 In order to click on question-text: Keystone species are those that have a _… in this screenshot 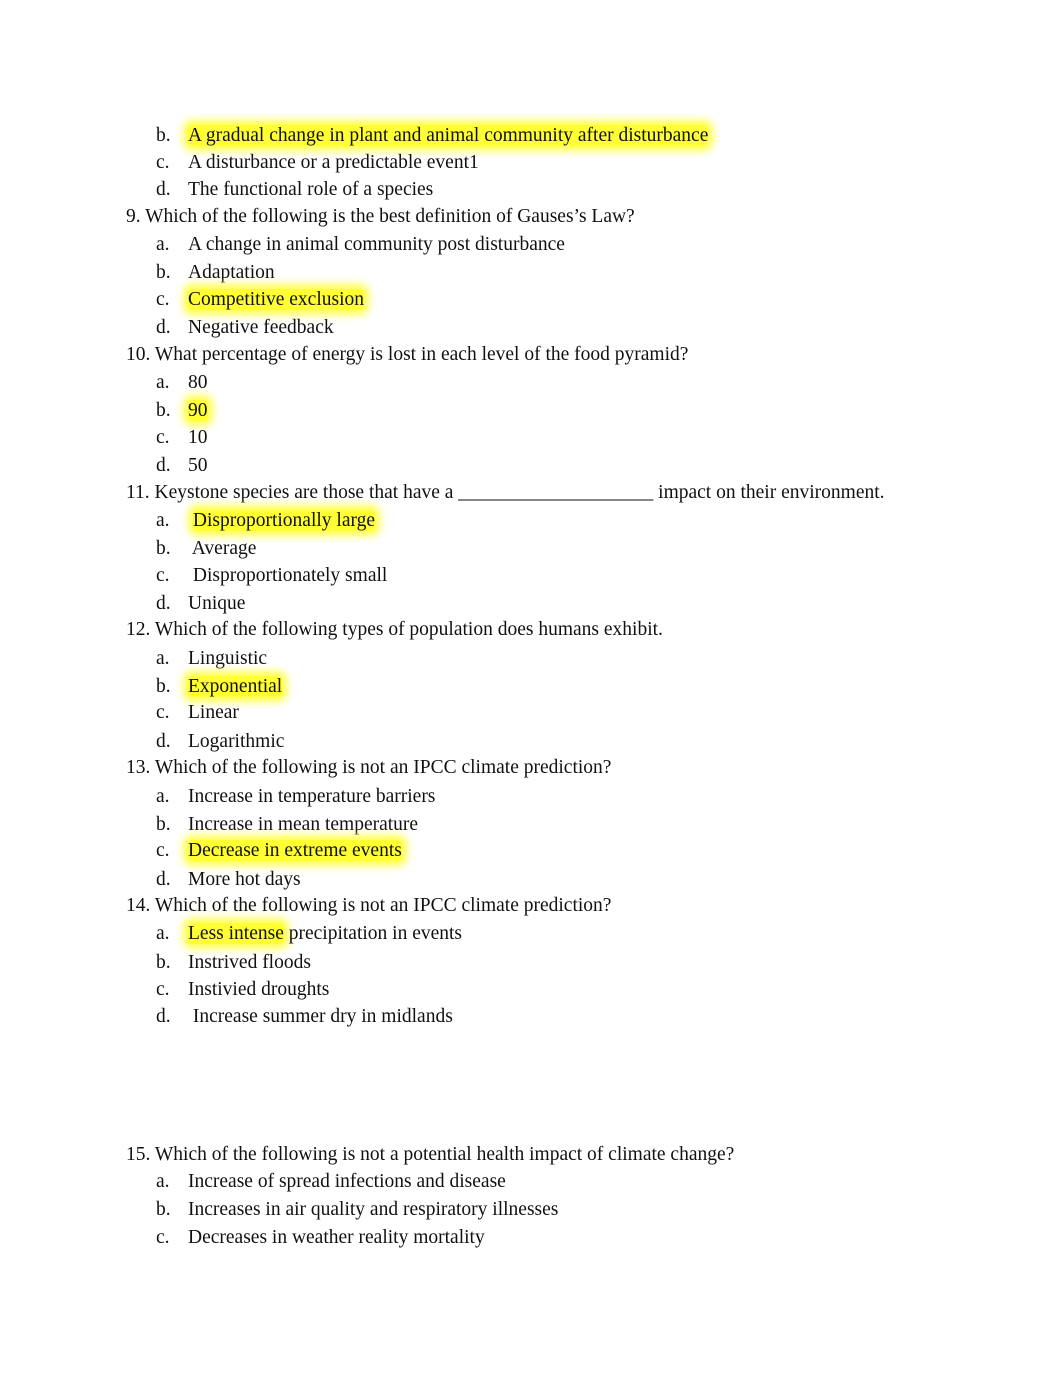, I will do `click(519, 492)`.